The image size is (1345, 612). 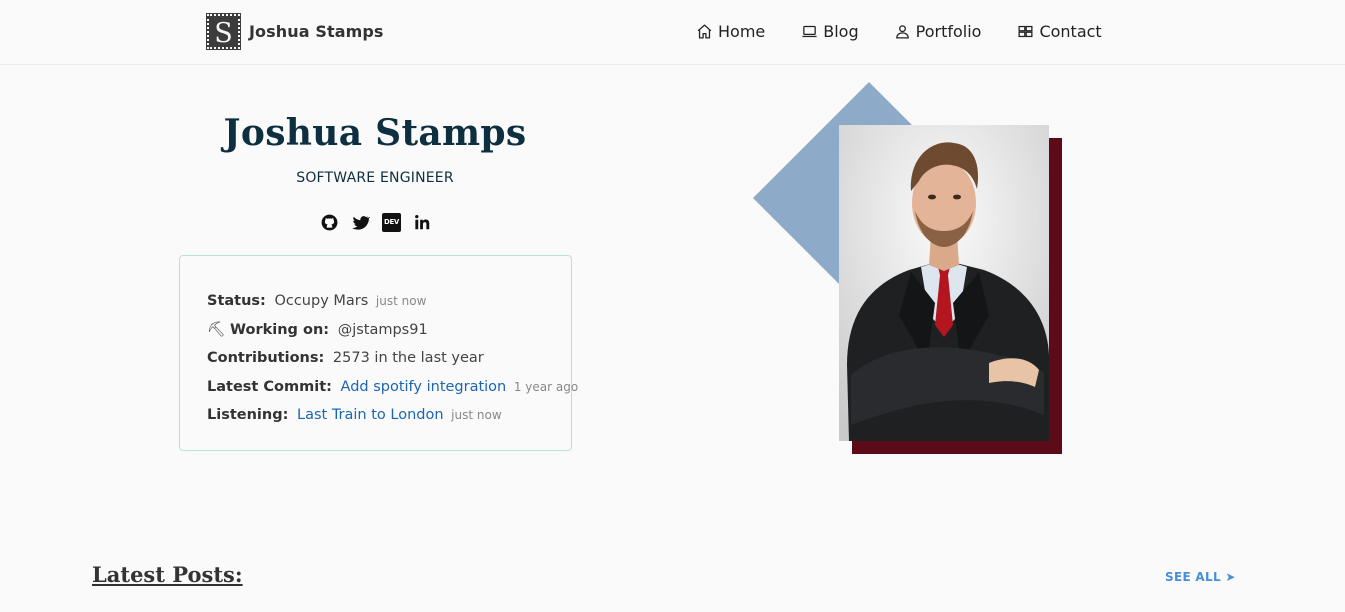 I want to click on person-illustration, so click(x=944, y=283).